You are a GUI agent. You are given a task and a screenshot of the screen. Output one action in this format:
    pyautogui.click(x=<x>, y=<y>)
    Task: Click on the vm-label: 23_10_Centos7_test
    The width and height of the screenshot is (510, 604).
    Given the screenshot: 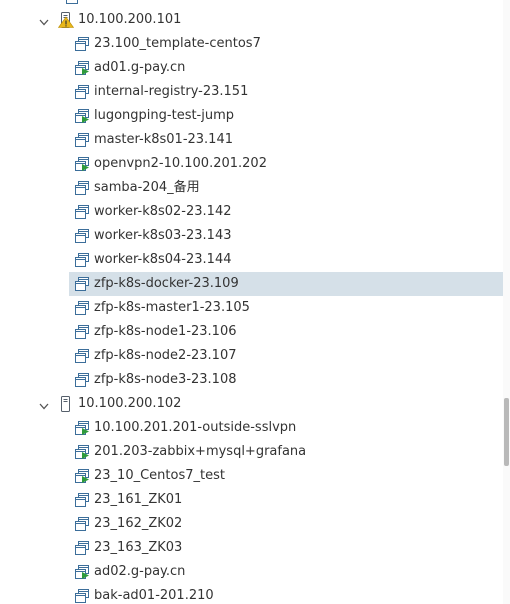 What is the action you would take?
    pyautogui.click(x=159, y=475)
    